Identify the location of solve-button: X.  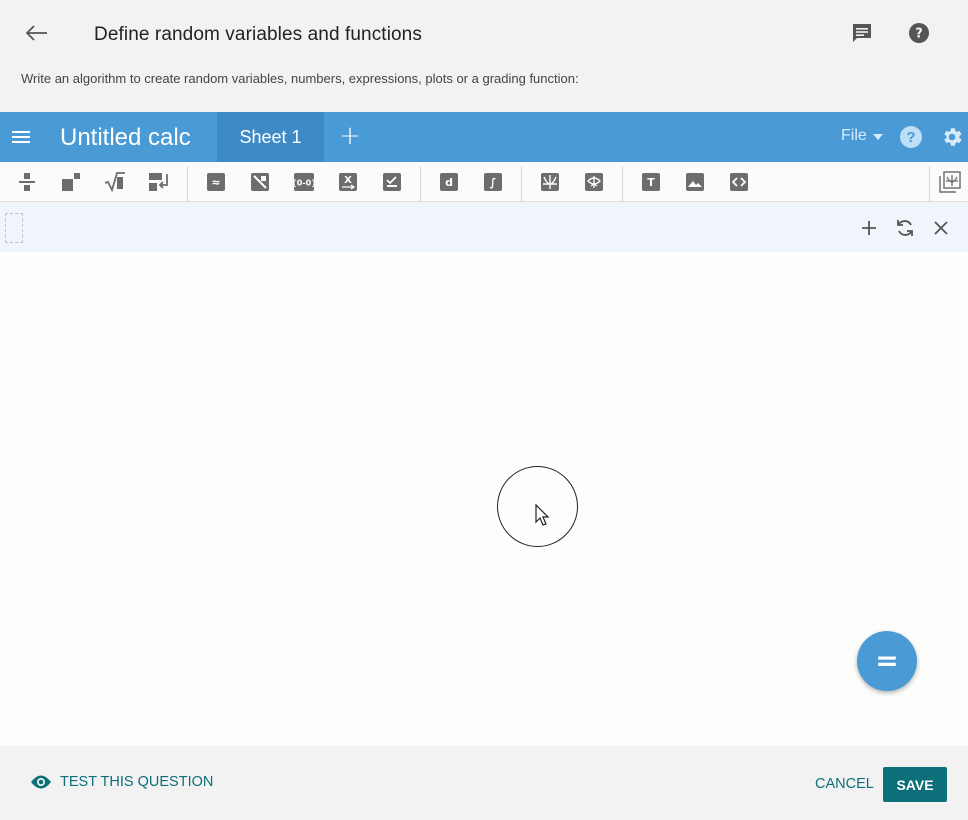
(348, 182).